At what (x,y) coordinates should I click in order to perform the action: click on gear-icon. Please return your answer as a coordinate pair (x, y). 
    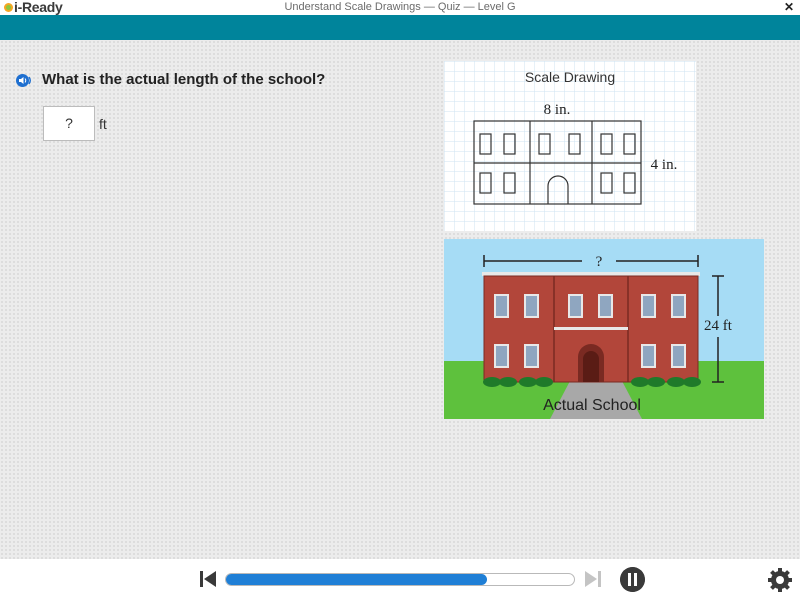
    Looking at the image, I should click on (780, 580).